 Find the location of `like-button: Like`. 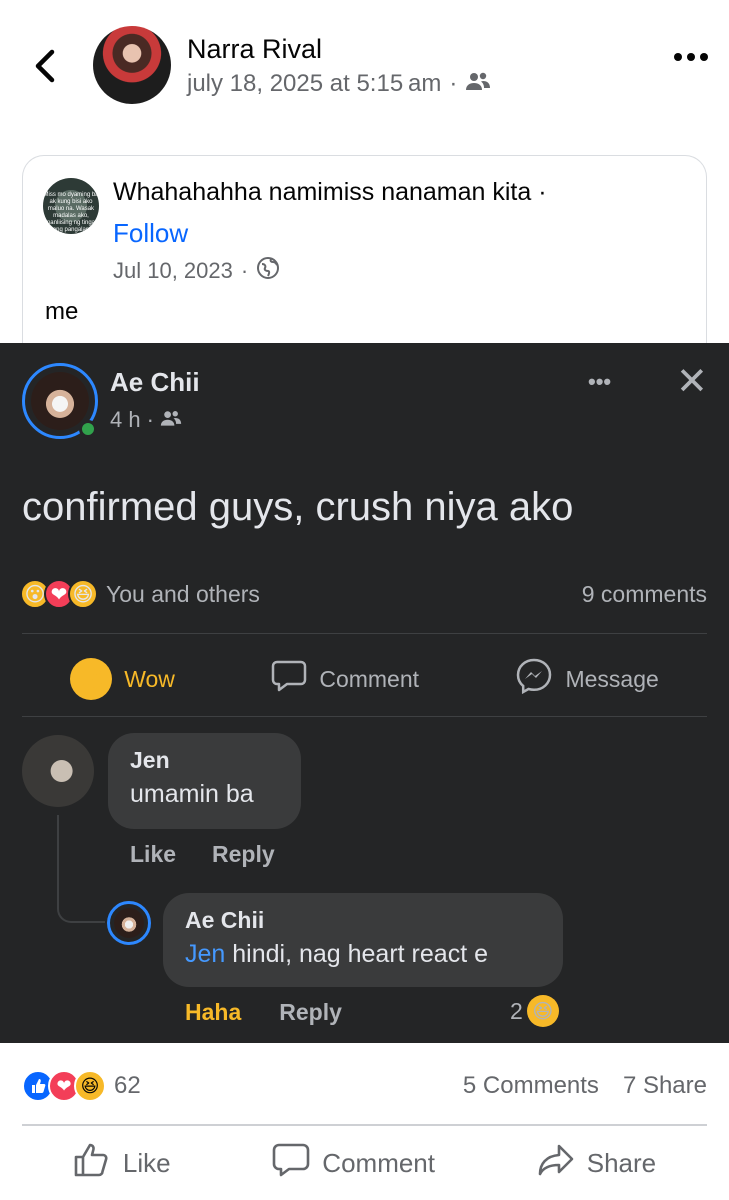

like-button: Like is located at coordinates (122, 1163).